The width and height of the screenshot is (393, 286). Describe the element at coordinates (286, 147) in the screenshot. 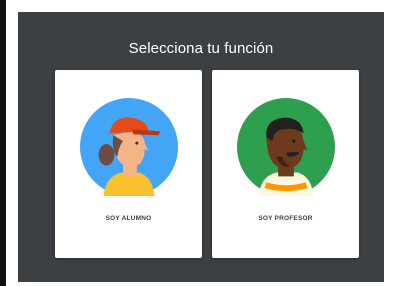

I see `teacher-avatar-icon` at that location.